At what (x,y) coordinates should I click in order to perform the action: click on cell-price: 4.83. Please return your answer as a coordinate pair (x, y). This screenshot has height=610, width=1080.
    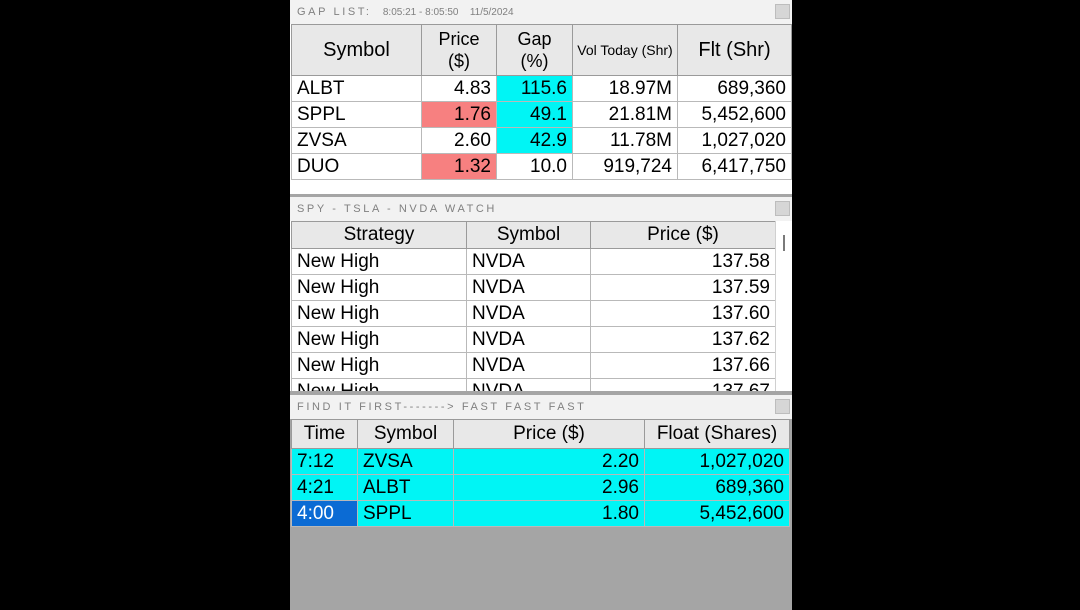
    Looking at the image, I should click on (459, 88).